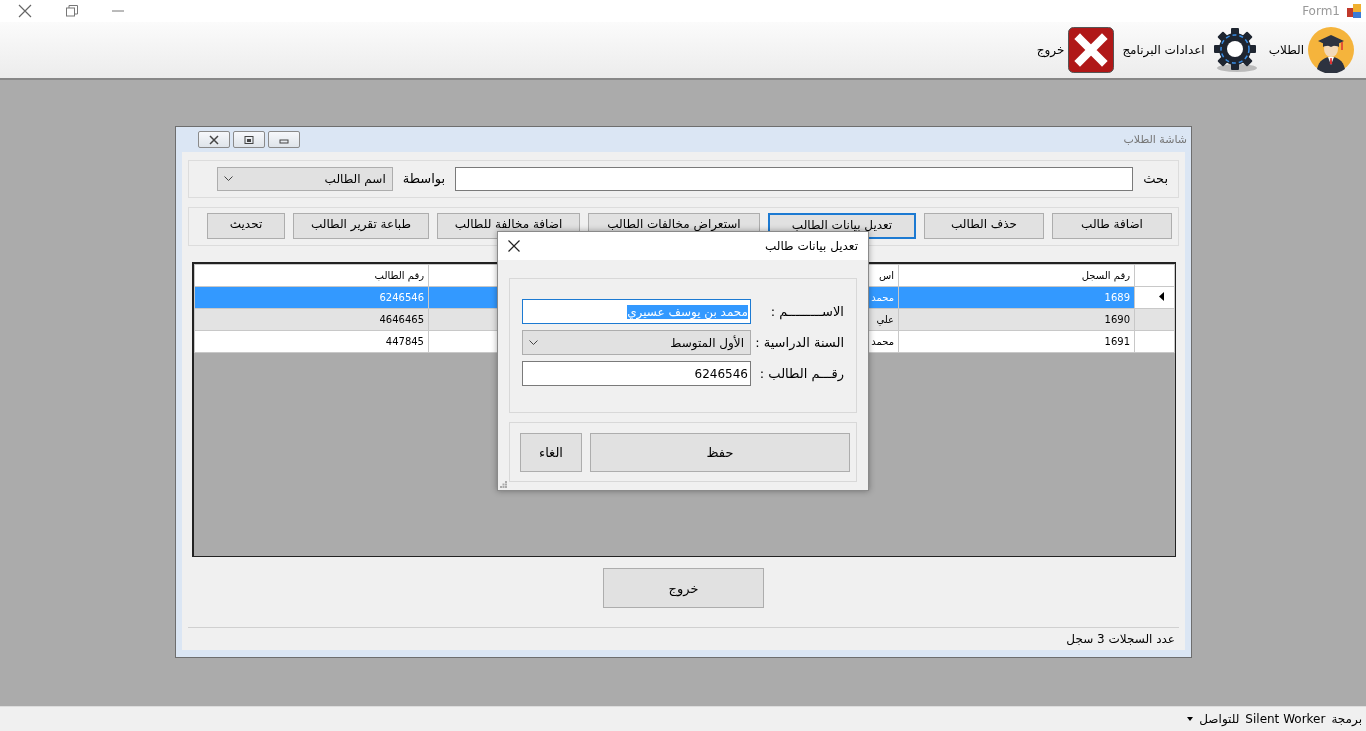  Describe the element at coordinates (311, 297) in the screenshot. I see `table-cell: 6246546` at that location.